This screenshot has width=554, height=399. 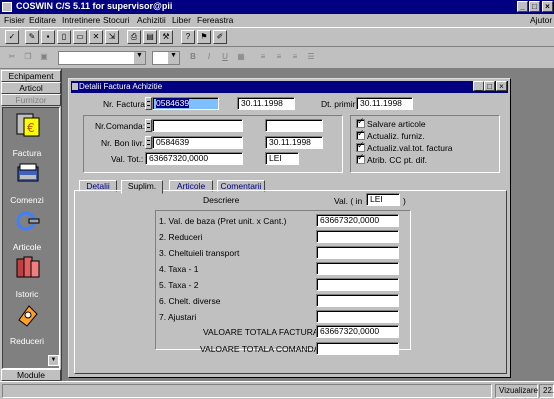 I want to click on checkbox-actualiz-val-tot, so click(x=360, y=146).